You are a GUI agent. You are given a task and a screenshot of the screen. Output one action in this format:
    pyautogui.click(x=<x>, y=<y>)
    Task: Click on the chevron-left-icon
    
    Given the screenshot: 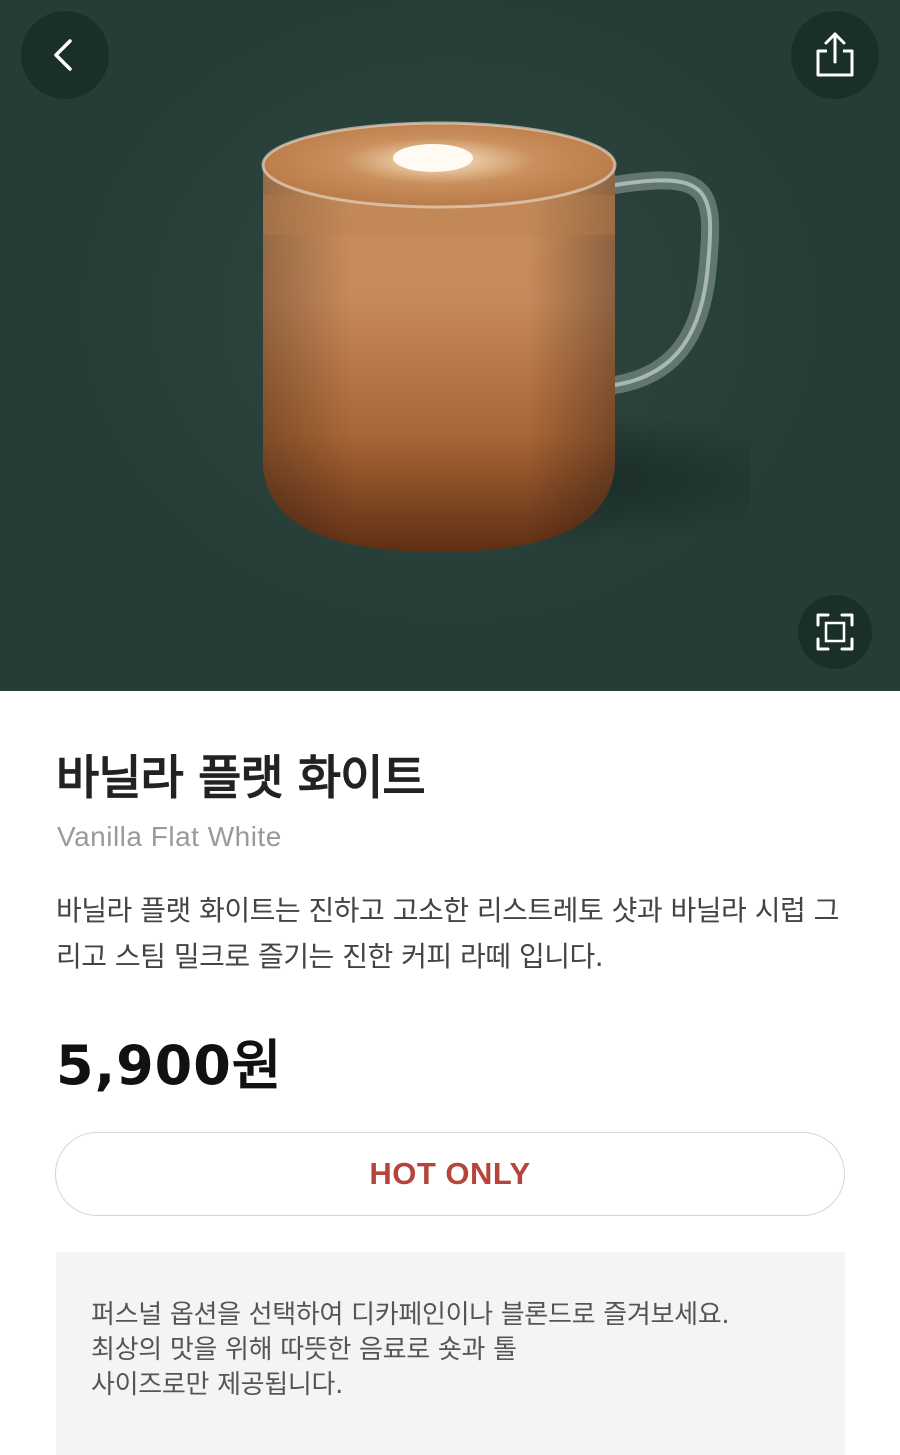 What is the action you would take?
    pyautogui.click(x=63, y=55)
    